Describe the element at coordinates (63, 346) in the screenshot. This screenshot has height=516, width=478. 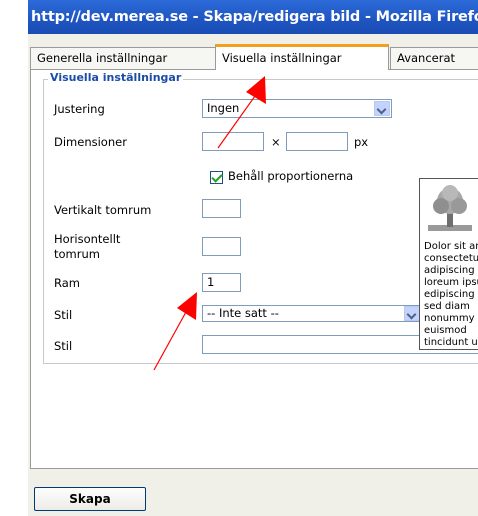
I see `style-label: Stil` at that location.